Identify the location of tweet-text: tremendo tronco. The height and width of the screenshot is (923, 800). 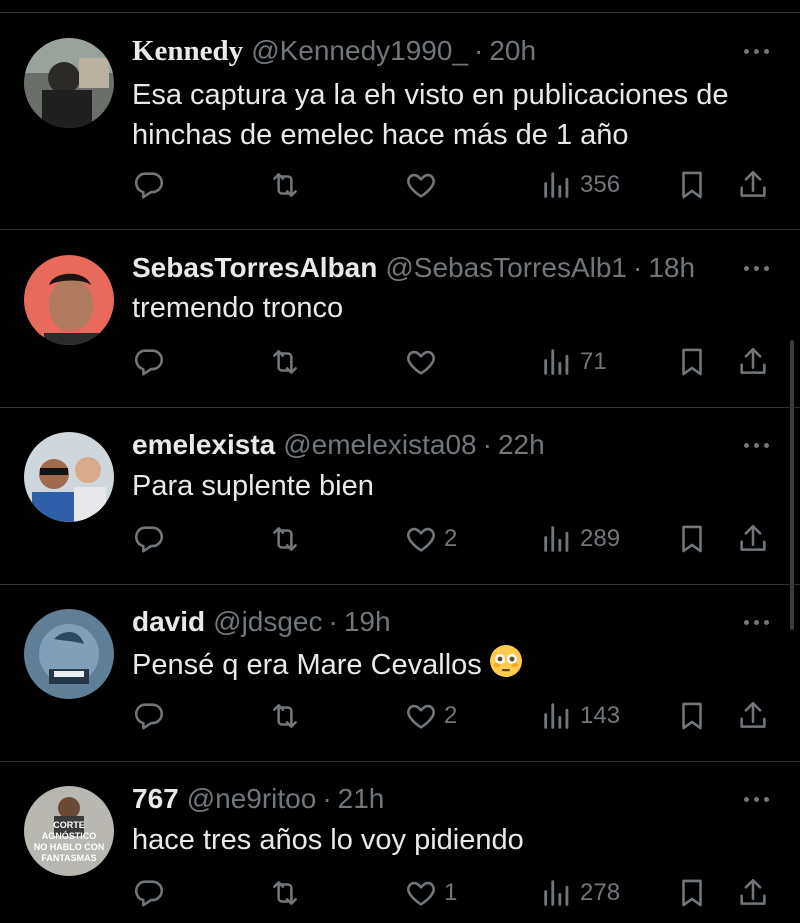
(446, 308).